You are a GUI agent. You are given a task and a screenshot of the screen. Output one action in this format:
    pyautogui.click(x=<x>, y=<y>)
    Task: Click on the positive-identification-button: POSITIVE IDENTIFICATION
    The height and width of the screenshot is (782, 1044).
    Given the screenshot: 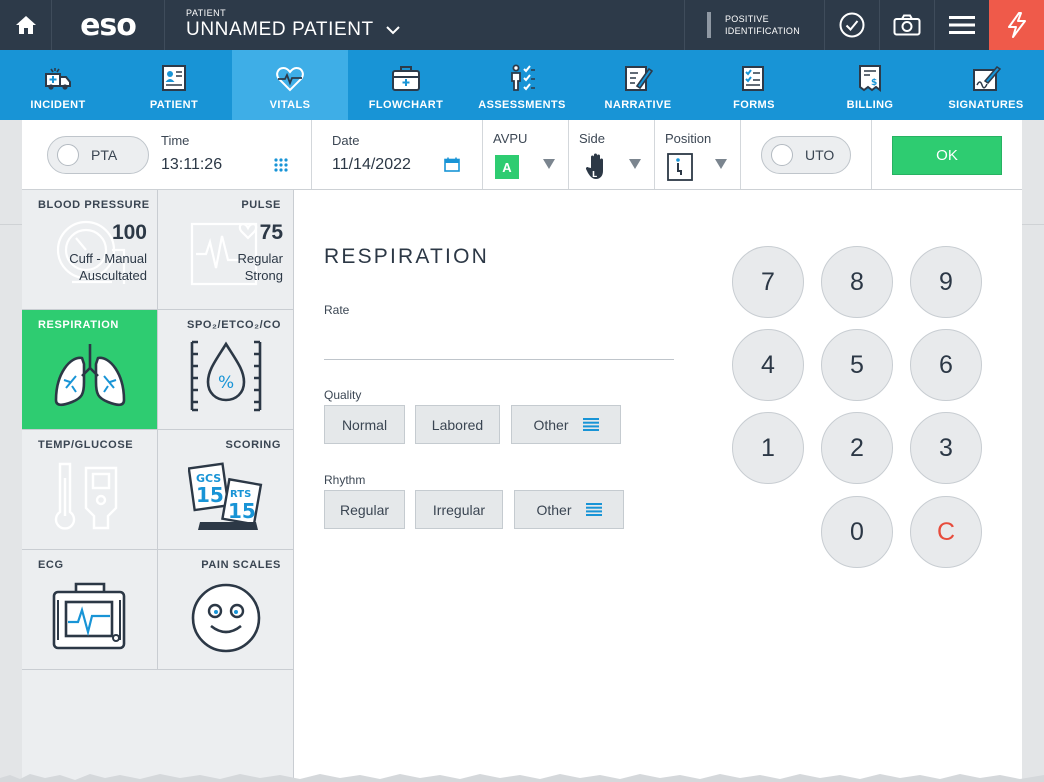 What is the action you would take?
    pyautogui.click(x=754, y=25)
    